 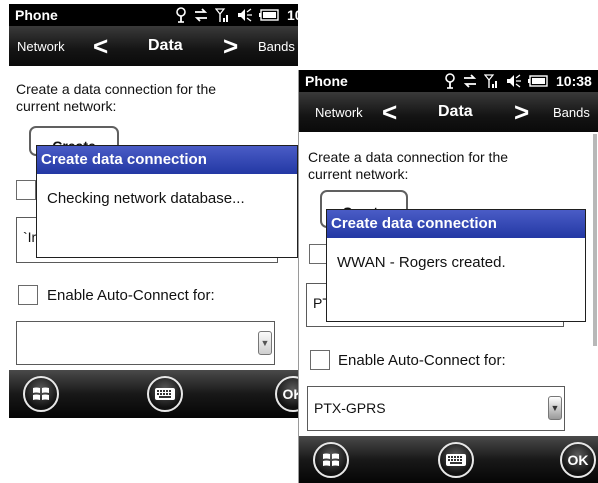 What do you see at coordinates (350, 408) in the screenshot?
I see `combo-value: PTX-GPRS` at bounding box center [350, 408].